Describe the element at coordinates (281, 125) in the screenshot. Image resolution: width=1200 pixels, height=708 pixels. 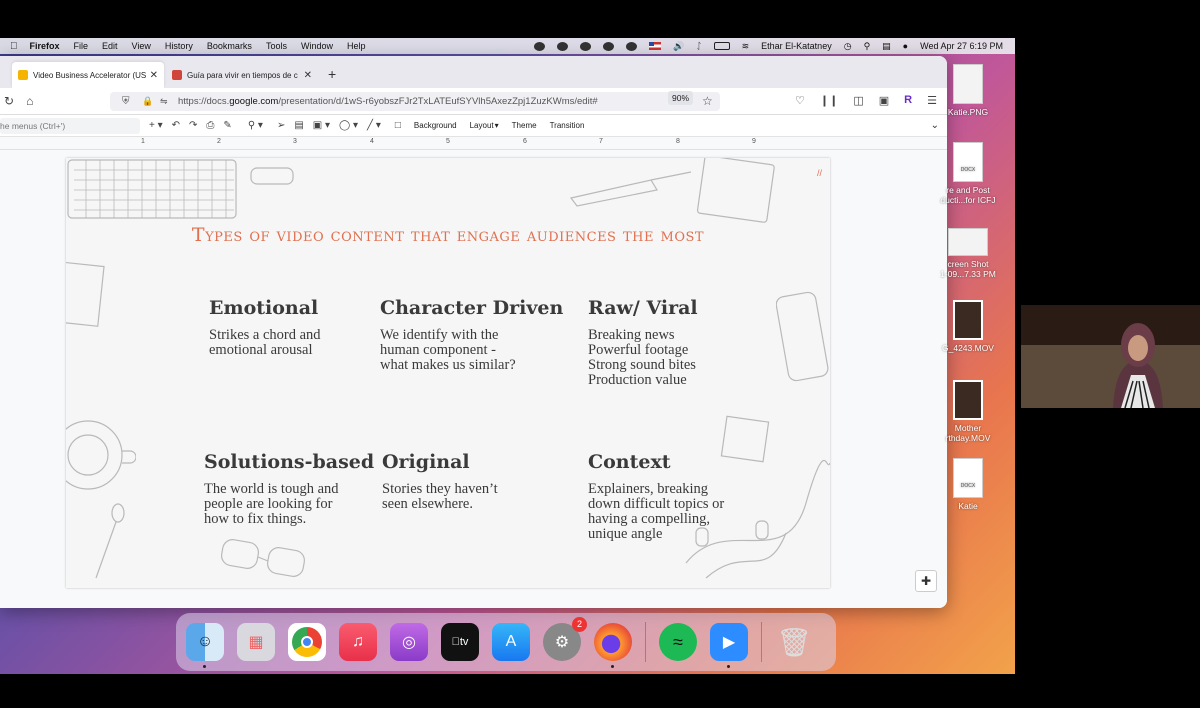
I see `select-cursor-icon: ➢` at that location.